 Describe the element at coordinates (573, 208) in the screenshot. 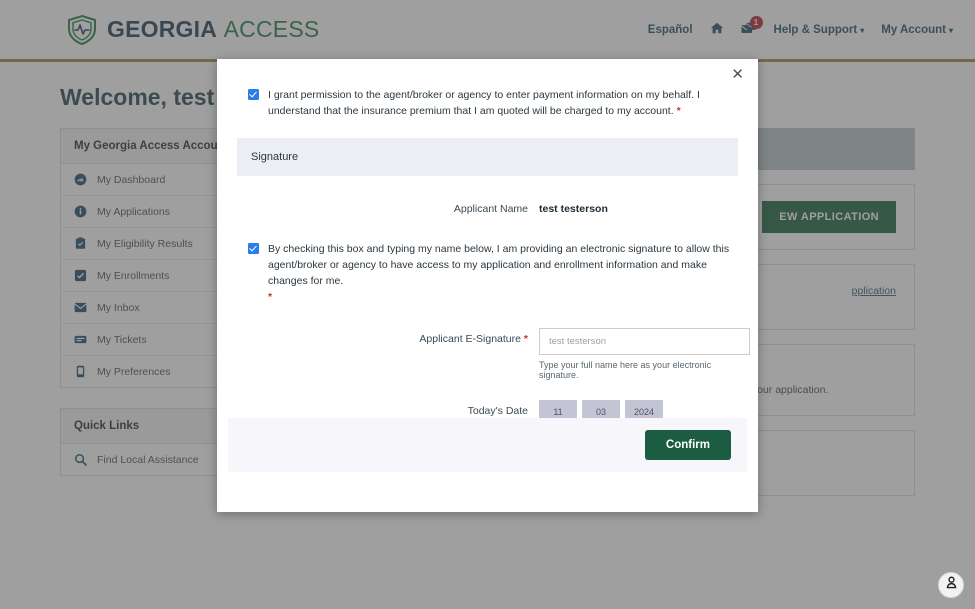

I see `applicant-name-value: test testerson` at that location.